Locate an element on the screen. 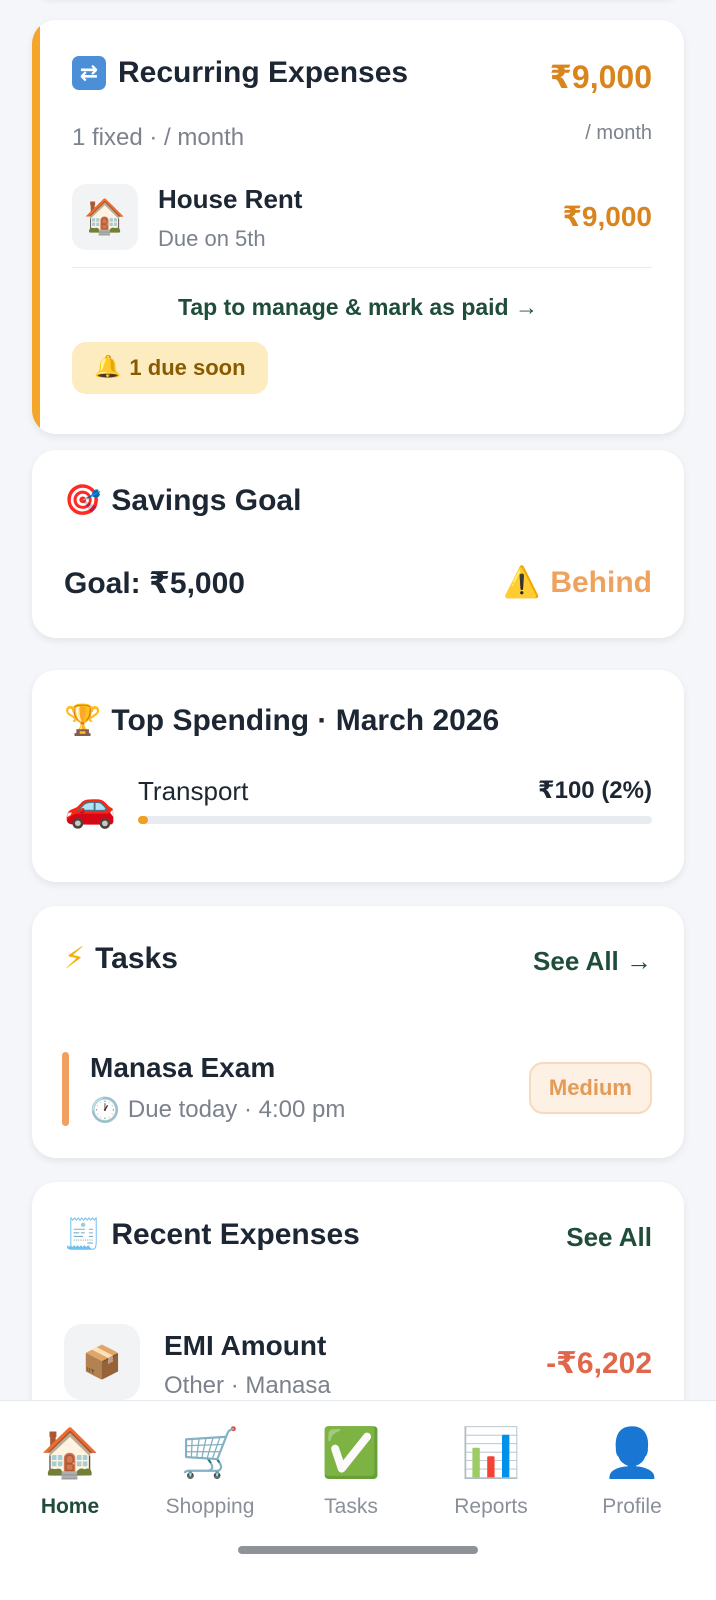  nav-reports-label: Reports is located at coordinates (491, 1506).